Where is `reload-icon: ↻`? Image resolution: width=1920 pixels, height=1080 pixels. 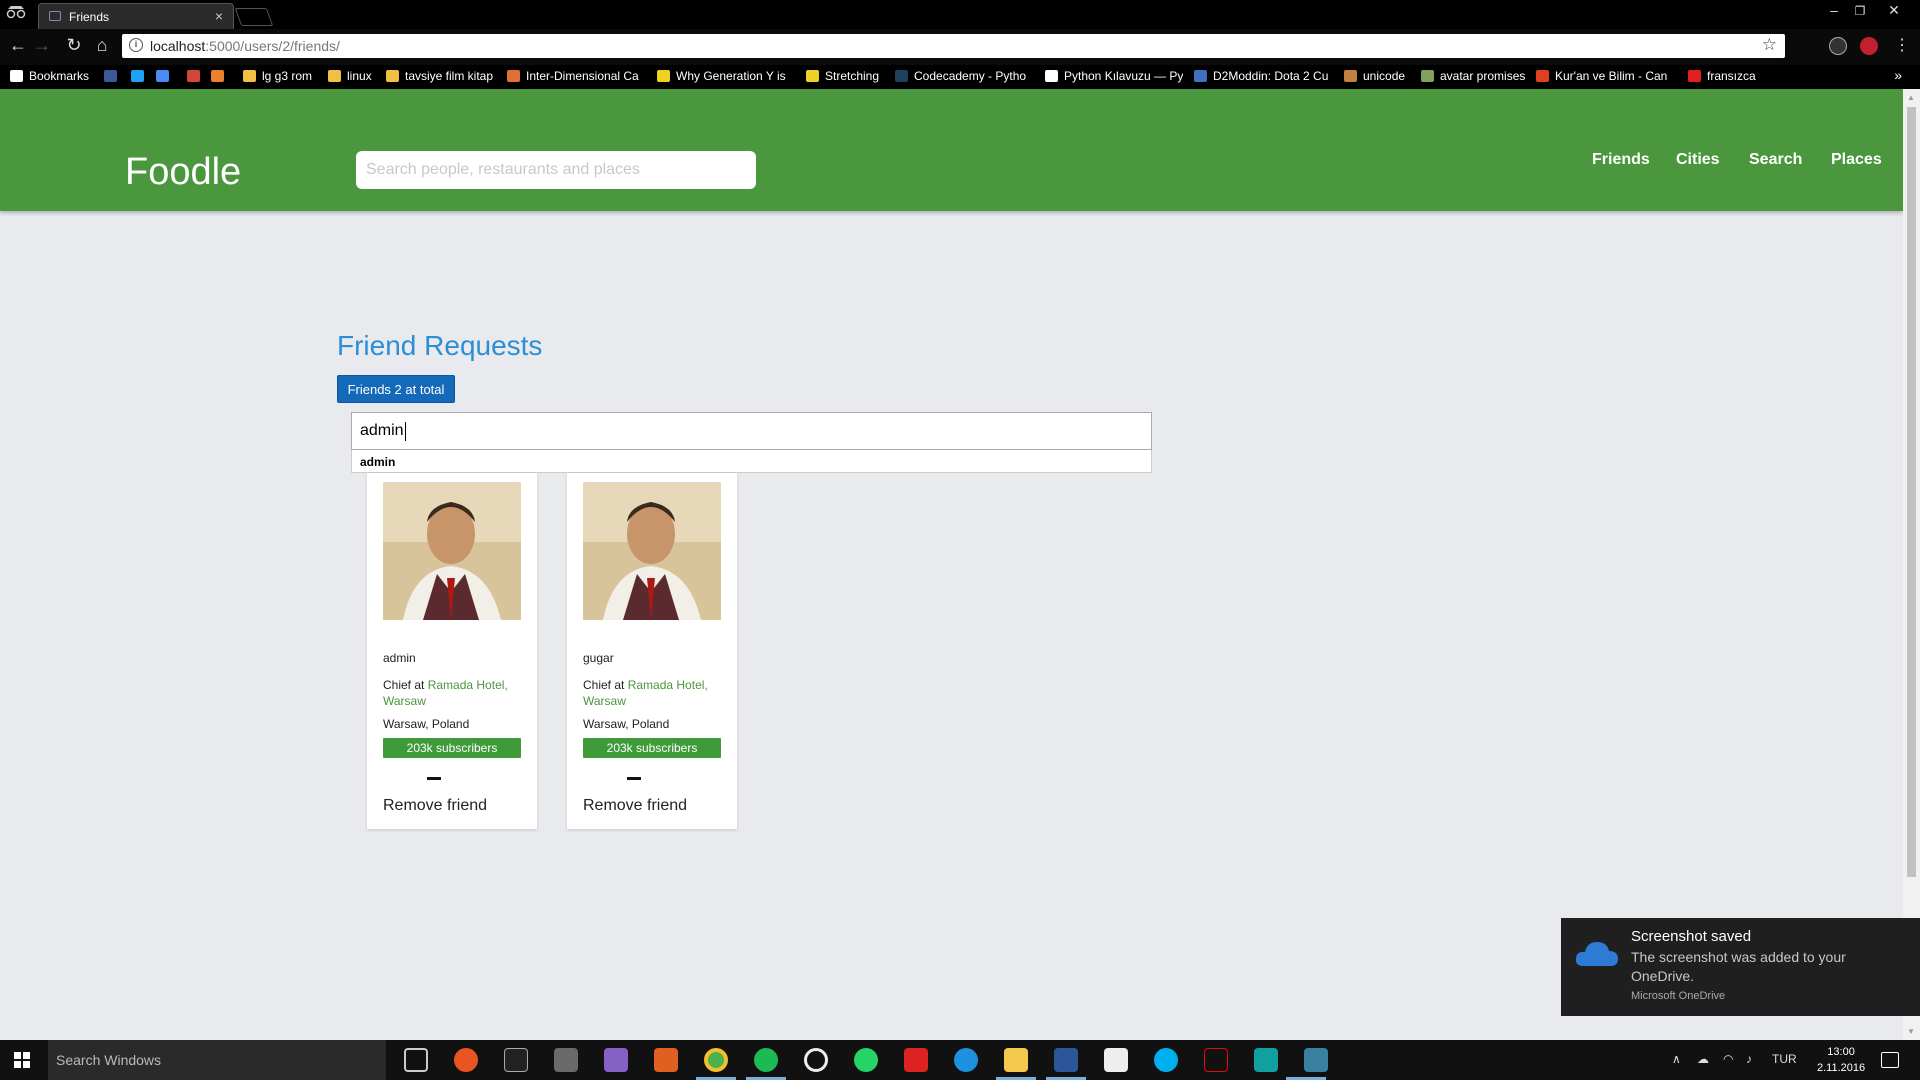
reload-icon: ↻ is located at coordinates (74, 45).